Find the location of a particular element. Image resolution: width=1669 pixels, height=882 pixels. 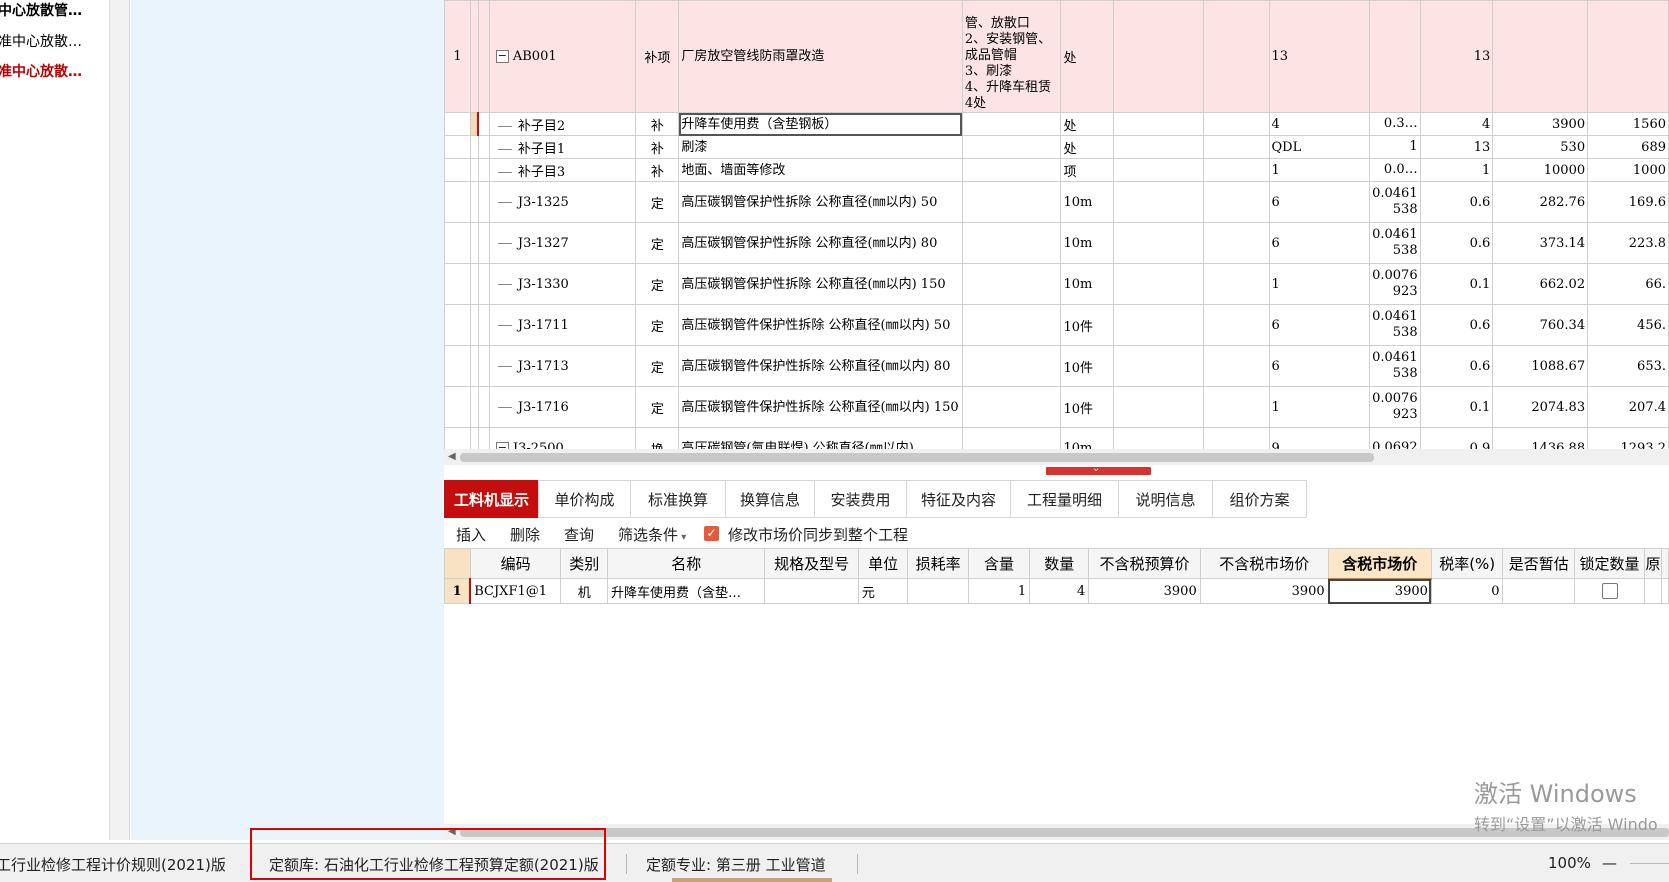

insert-button: 插入 is located at coordinates (471, 534).